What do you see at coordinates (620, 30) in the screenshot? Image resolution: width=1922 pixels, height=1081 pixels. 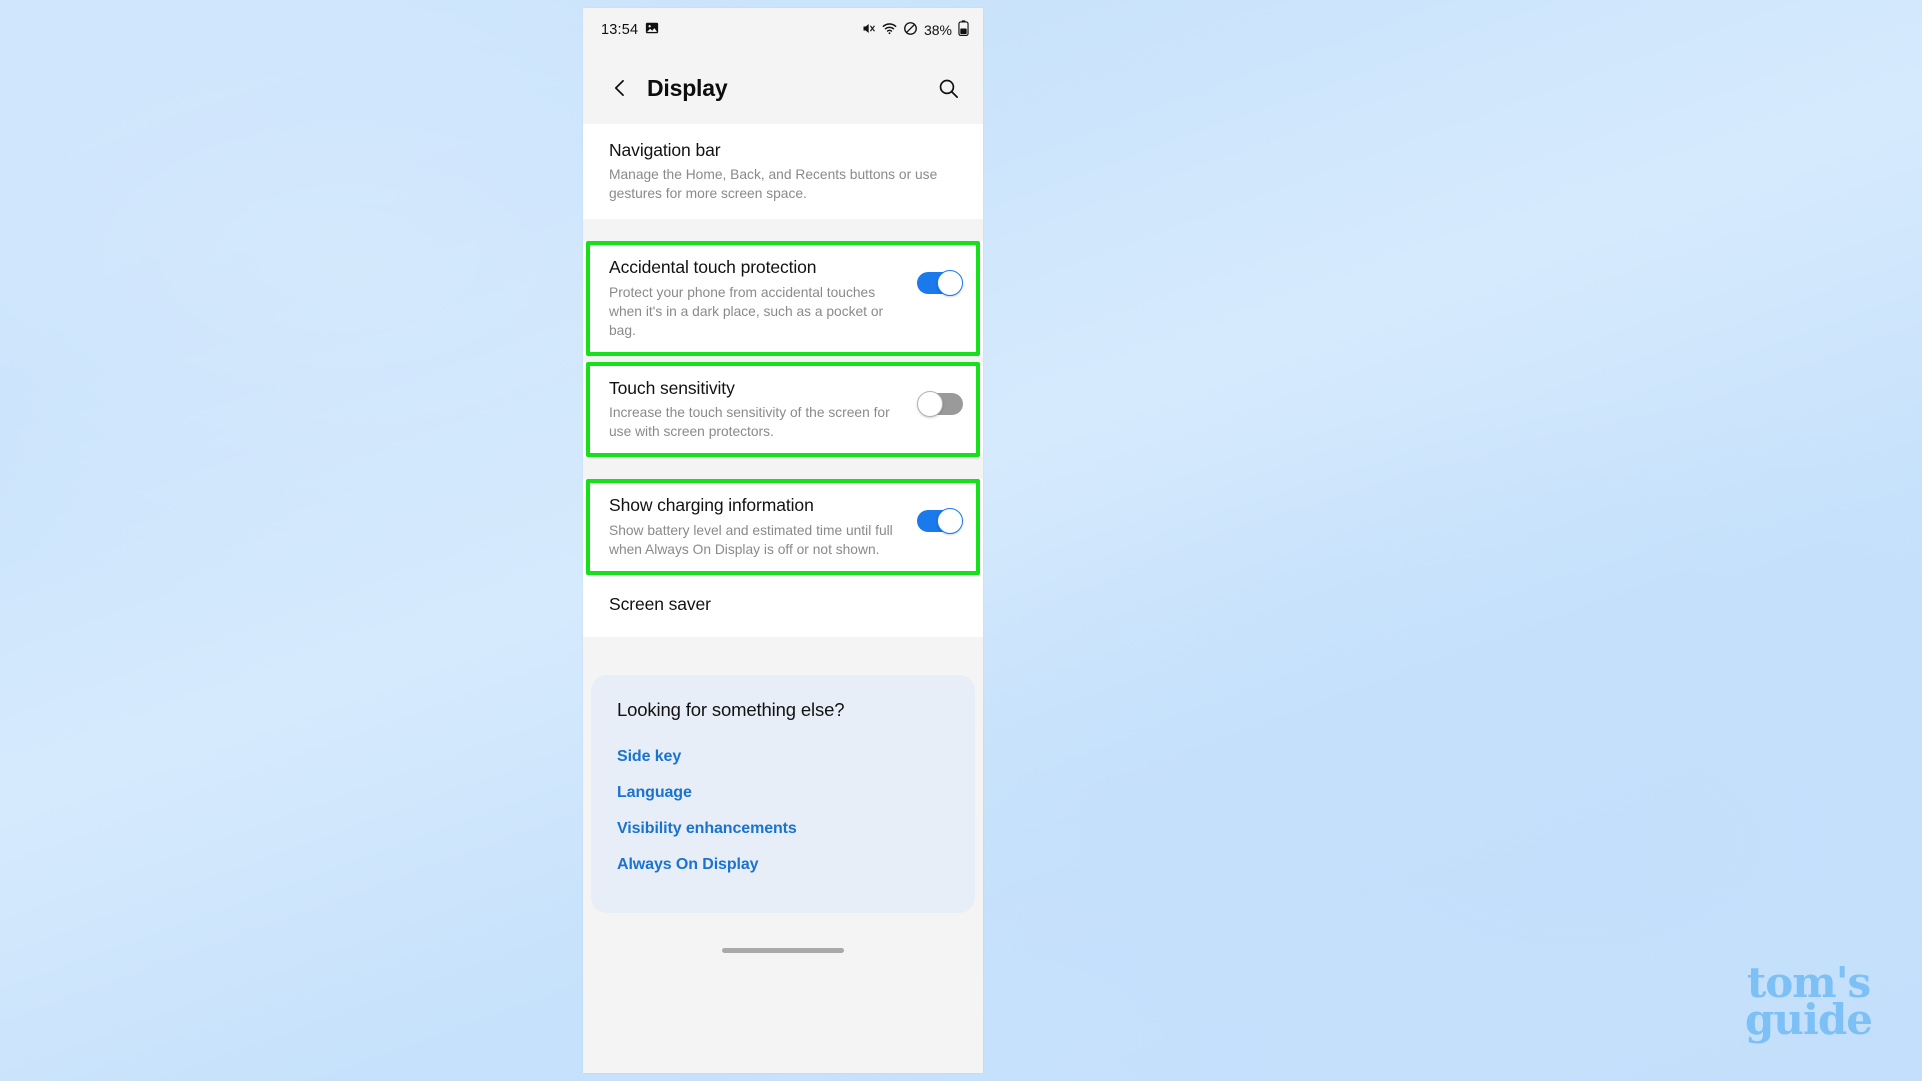 I see `status-time: 13:54` at bounding box center [620, 30].